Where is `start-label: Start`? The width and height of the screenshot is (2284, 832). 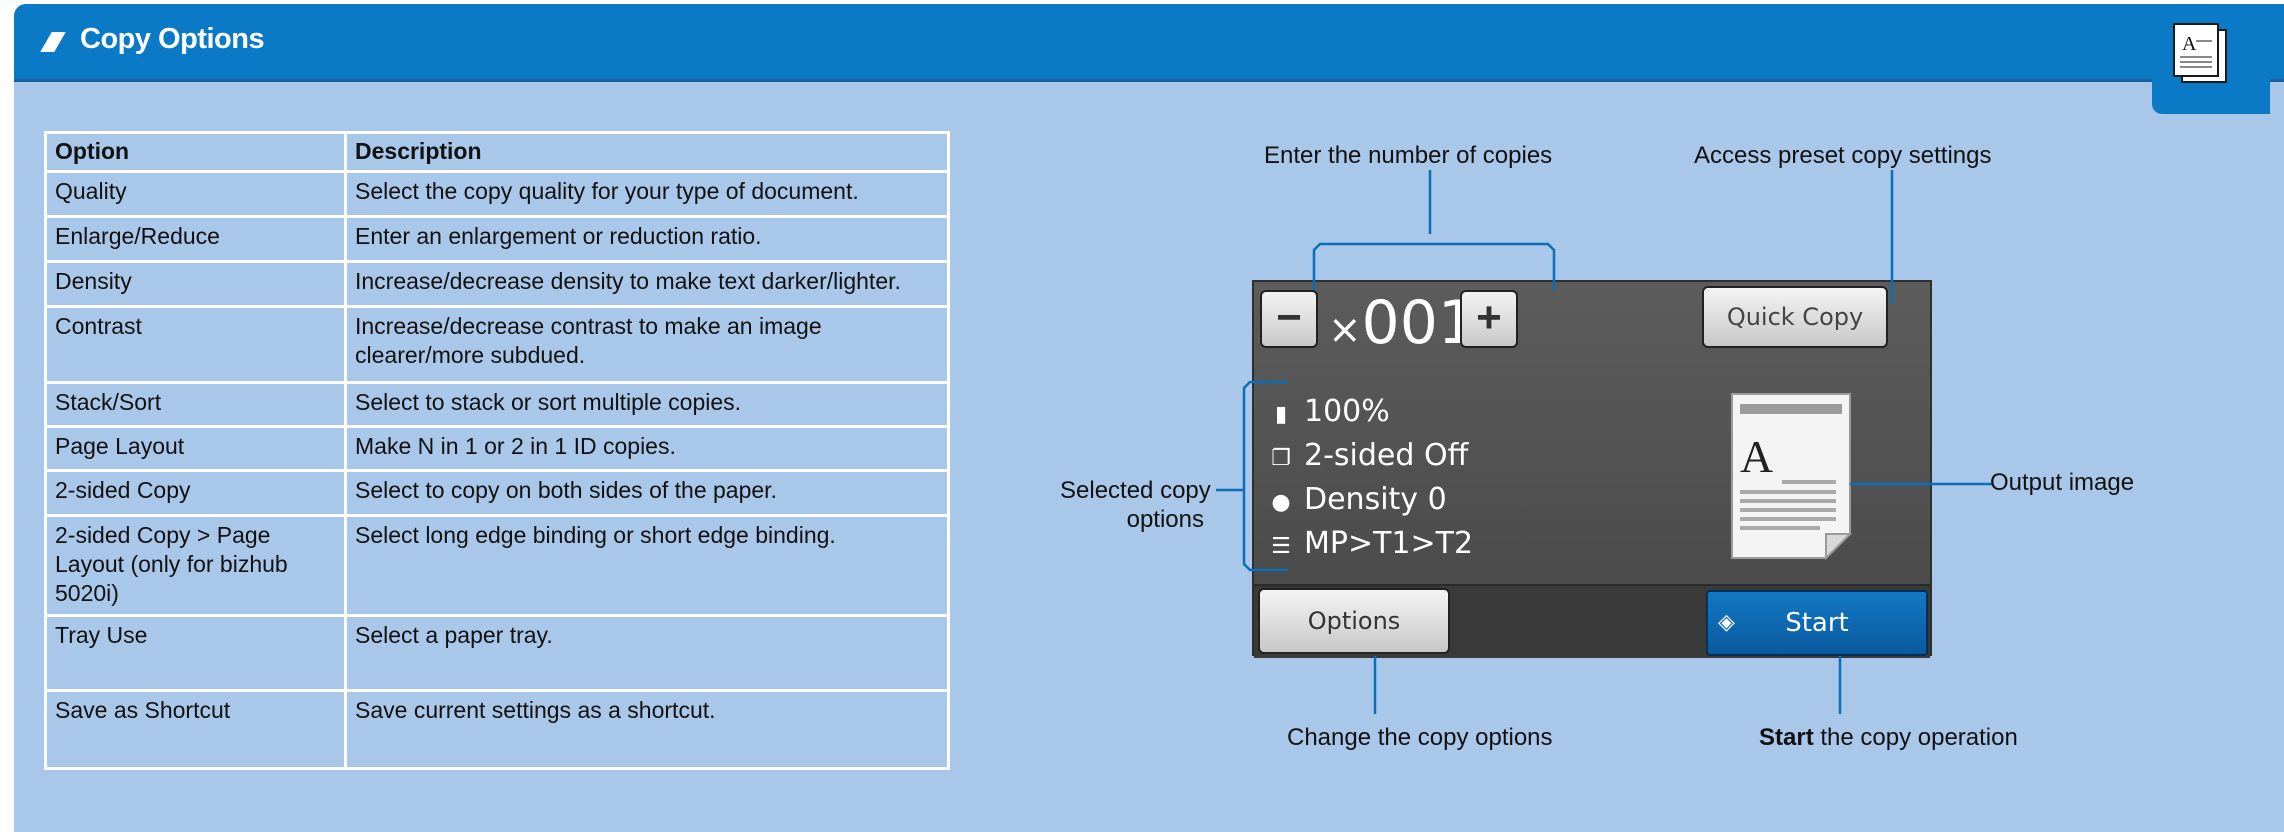 start-label: Start is located at coordinates (1817, 623).